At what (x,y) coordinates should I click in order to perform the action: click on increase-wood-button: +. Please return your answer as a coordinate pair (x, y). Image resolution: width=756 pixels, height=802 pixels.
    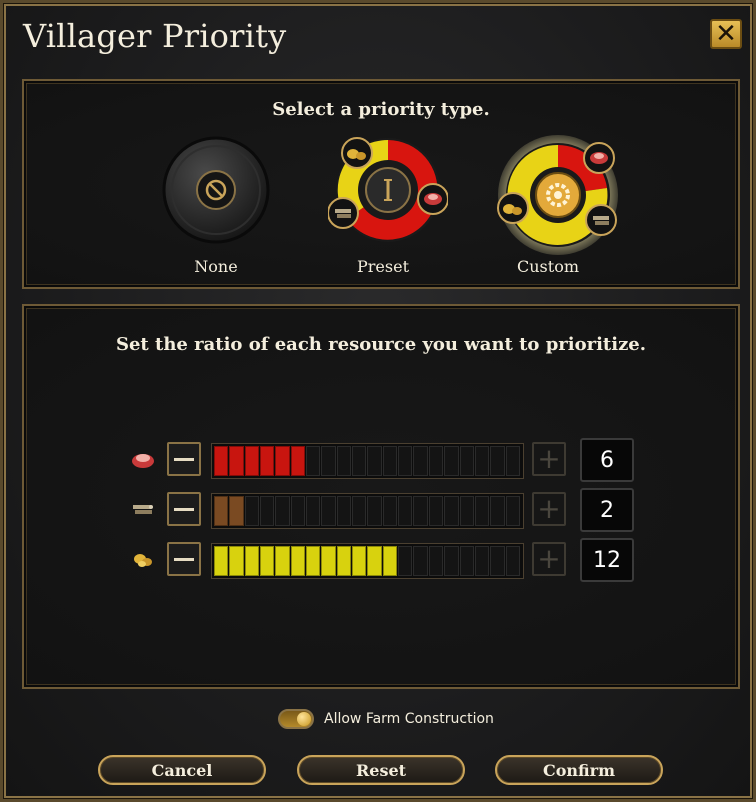
    Looking at the image, I should click on (549, 509).